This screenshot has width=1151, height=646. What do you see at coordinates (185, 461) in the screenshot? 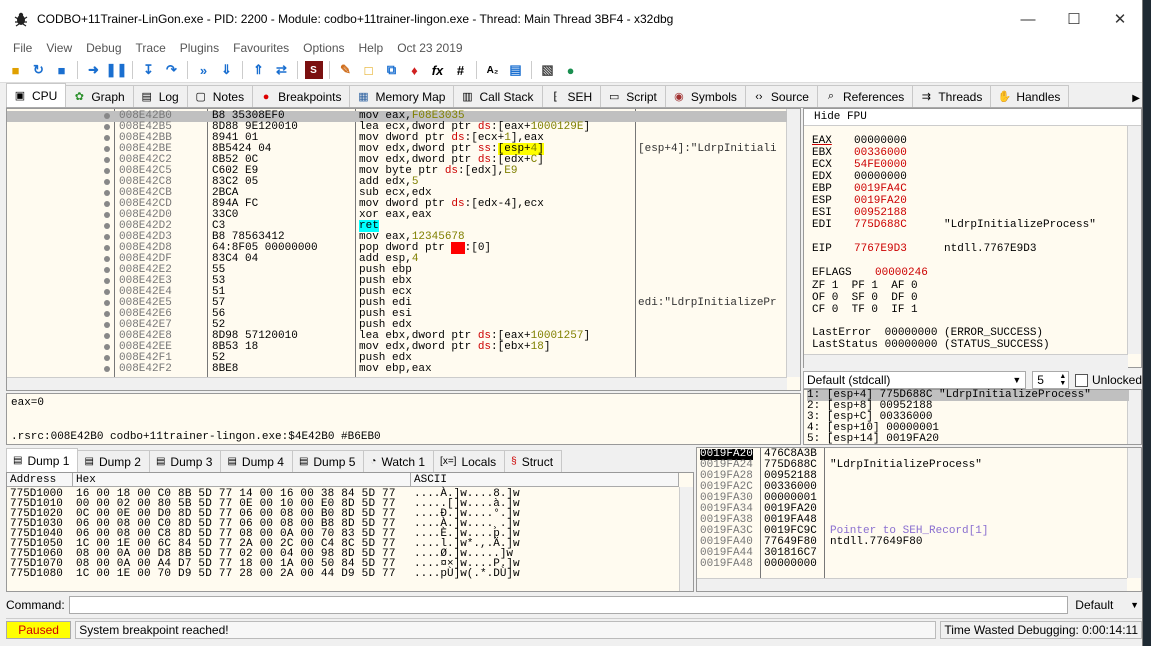
I see `tab-dump-3: ▤ Dump 3` at bounding box center [185, 461].